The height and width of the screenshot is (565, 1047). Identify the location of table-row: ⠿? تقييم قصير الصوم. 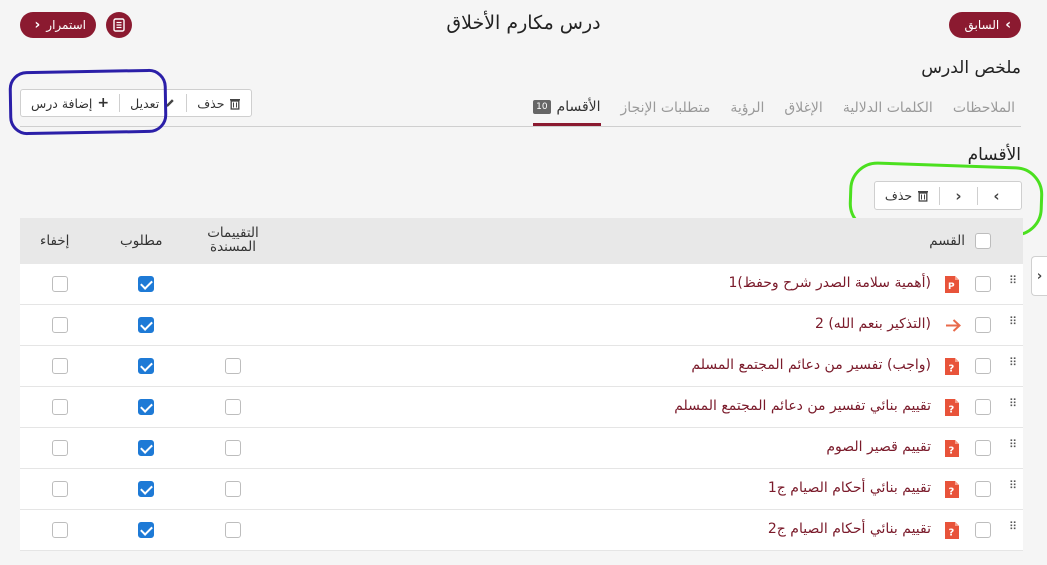
(521, 448).